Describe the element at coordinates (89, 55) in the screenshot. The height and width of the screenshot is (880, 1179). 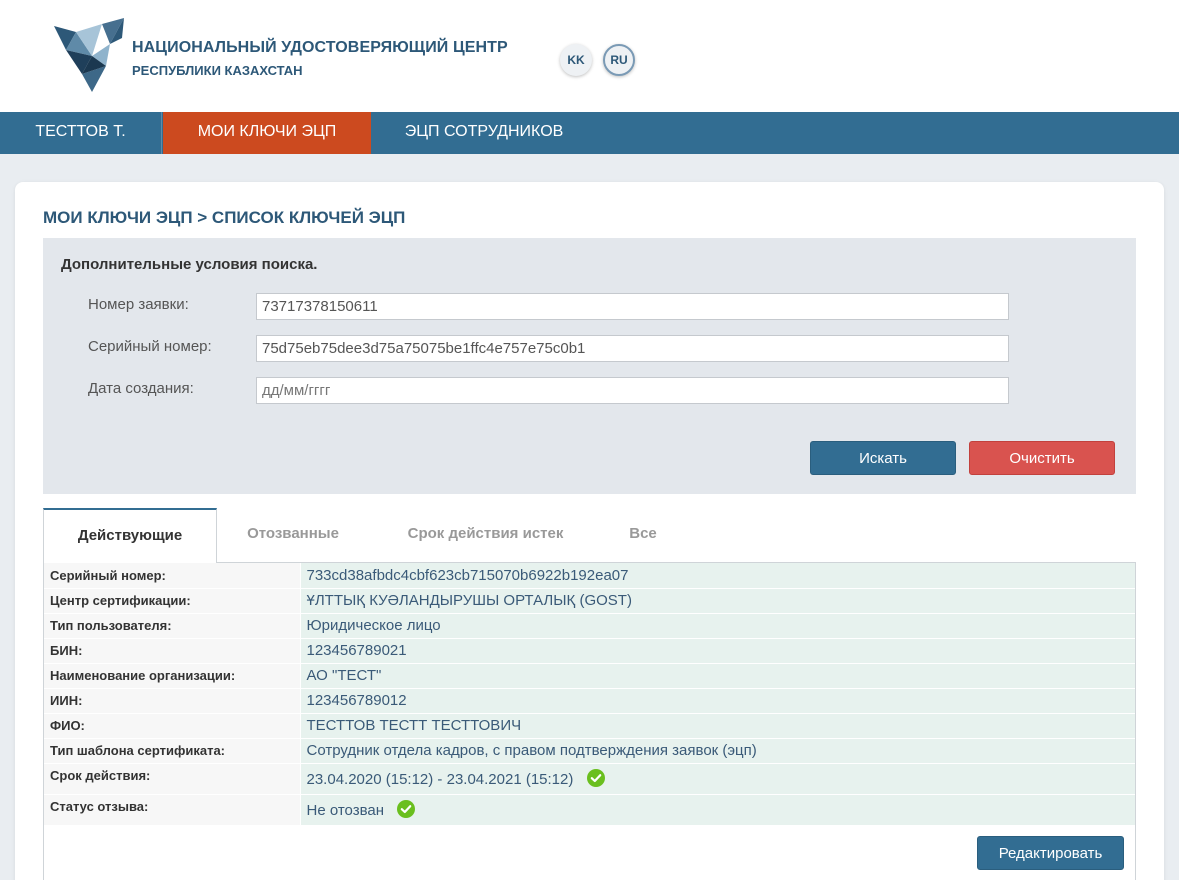
I see `logo-icon` at that location.